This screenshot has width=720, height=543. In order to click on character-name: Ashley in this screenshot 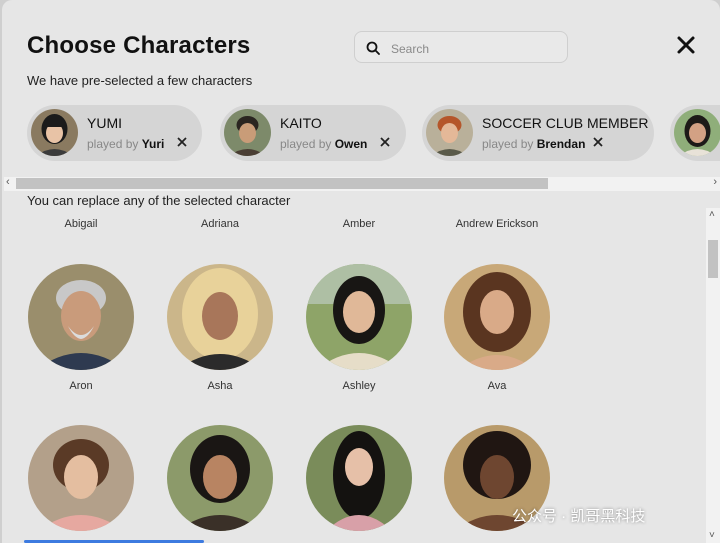, I will do `click(359, 386)`.